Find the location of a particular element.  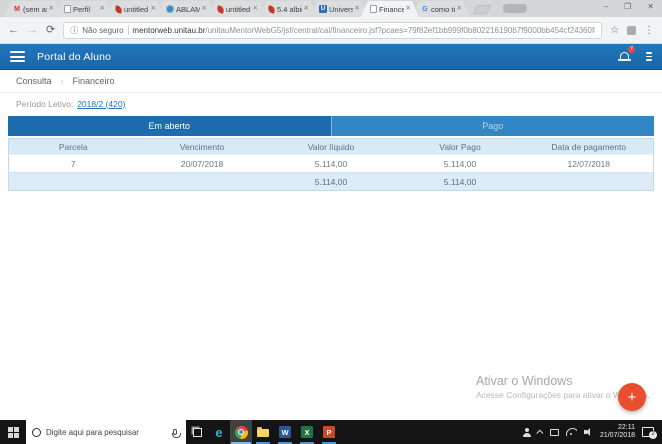

restore-icon: ❐ is located at coordinates (627, 7).